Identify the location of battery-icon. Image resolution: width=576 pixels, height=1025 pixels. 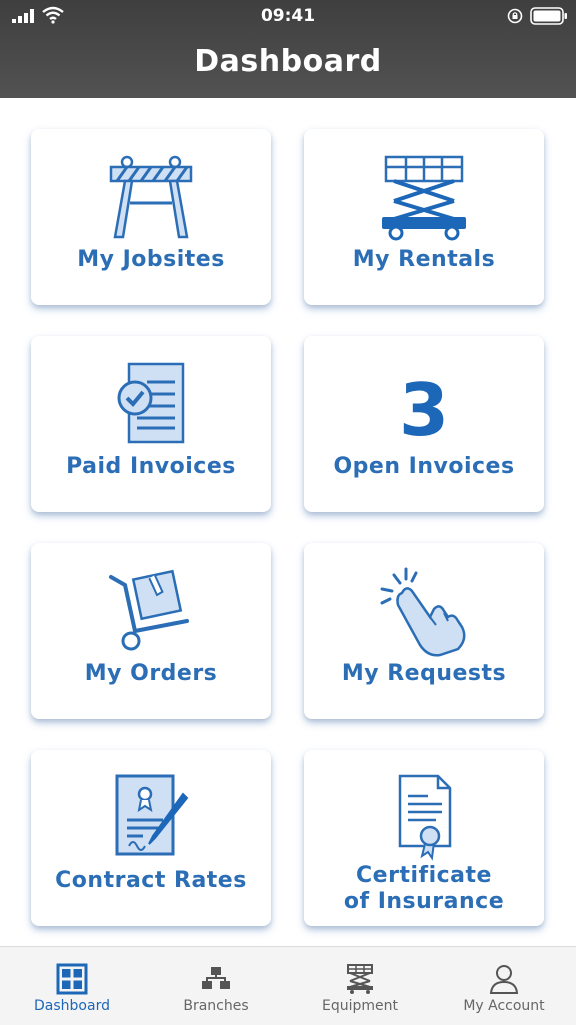
(548, 16).